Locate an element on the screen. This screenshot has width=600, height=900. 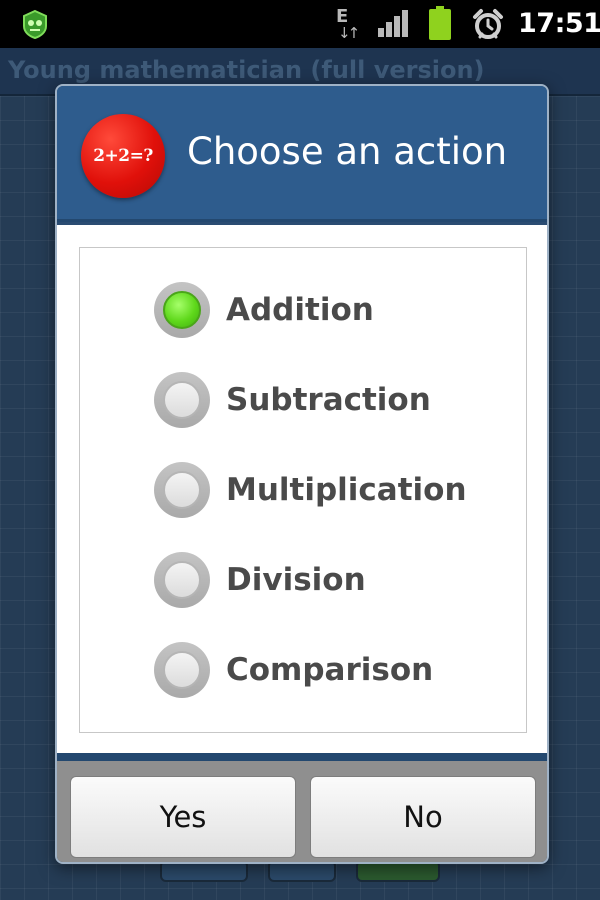
radio-label: Addition is located at coordinates (300, 310).